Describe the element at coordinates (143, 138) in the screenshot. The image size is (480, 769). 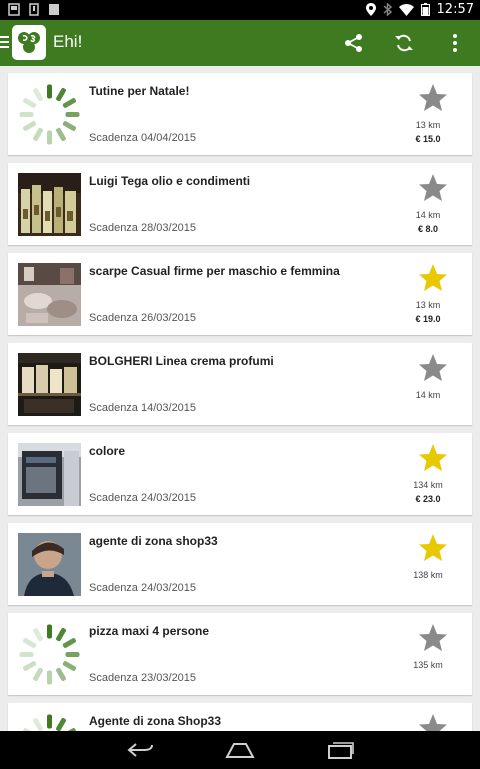
I see `item-expiry: Scadenza 04/04/2015` at that location.